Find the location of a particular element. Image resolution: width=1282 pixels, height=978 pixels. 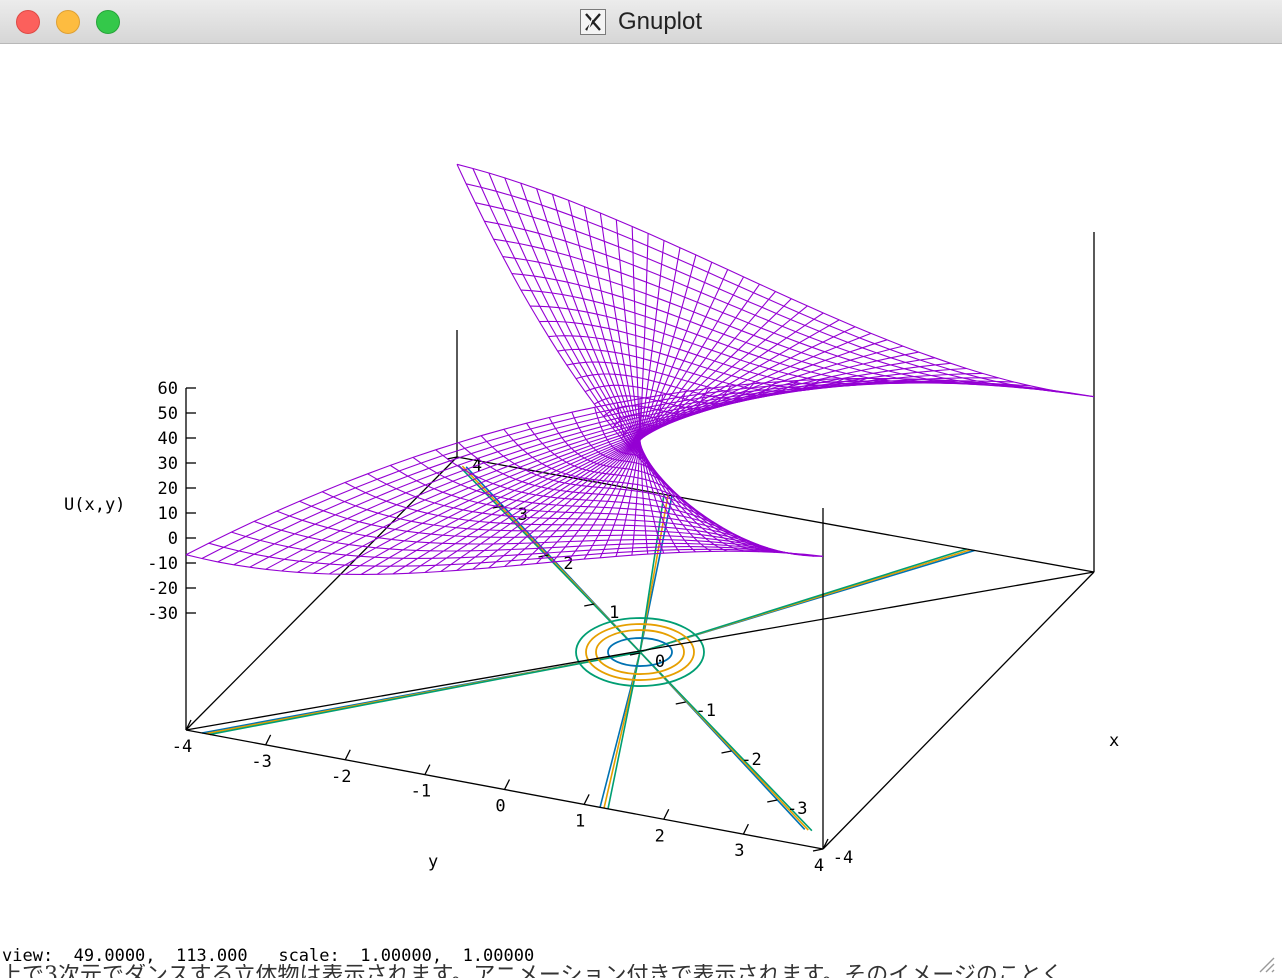

z-tick-label: 30 is located at coordinates (168, 464).